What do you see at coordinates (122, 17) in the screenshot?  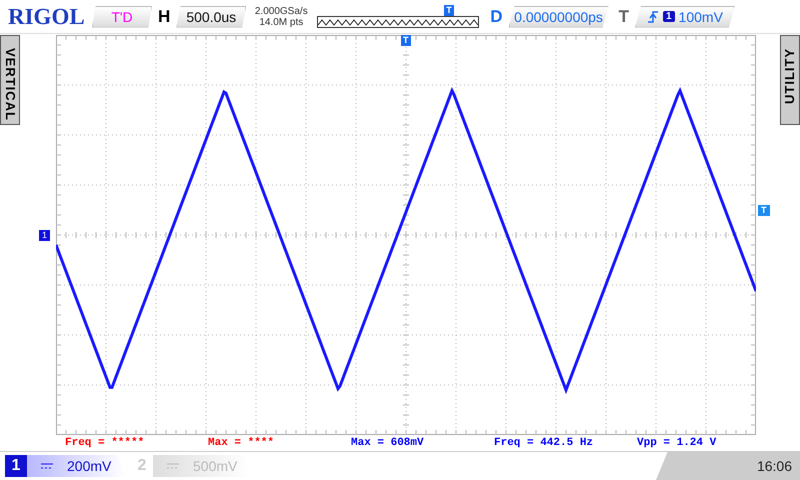 I see `run-status: T'D` at bounding box center [122, 17].